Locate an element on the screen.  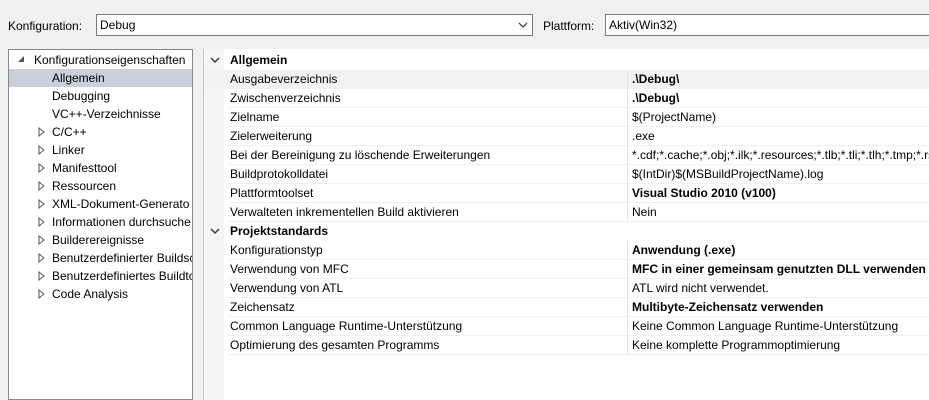
tree-item: Informationen durchsuche is located at coordinates (100, 222).